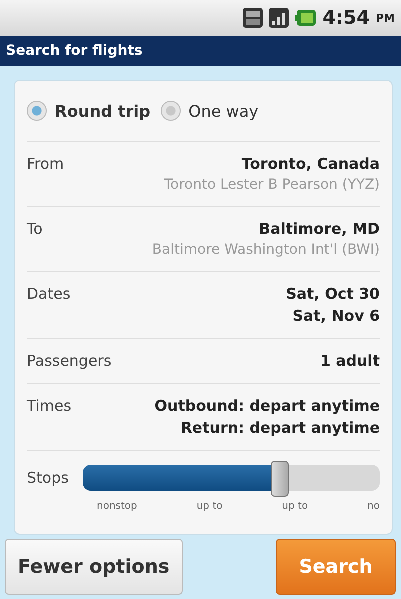  Describe the element at coordinates (336, 316) in the screenshot. I see `field-value: Sat, Nov 6` at that location.